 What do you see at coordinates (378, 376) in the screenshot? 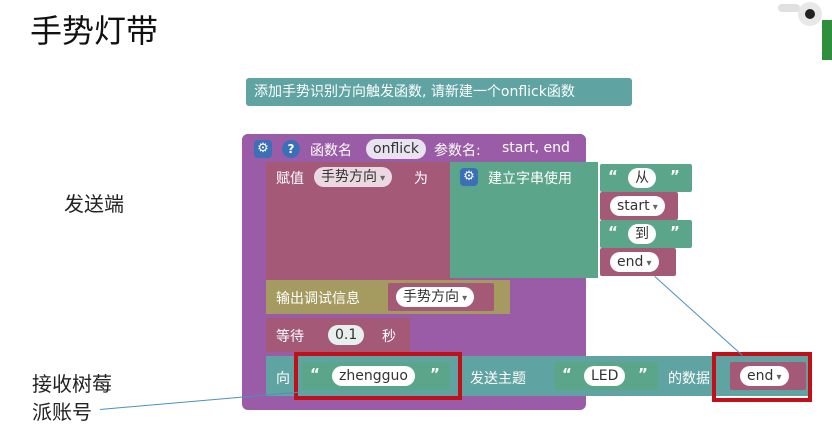
I see `account-highlight-box` at bounding box center [378, 376].